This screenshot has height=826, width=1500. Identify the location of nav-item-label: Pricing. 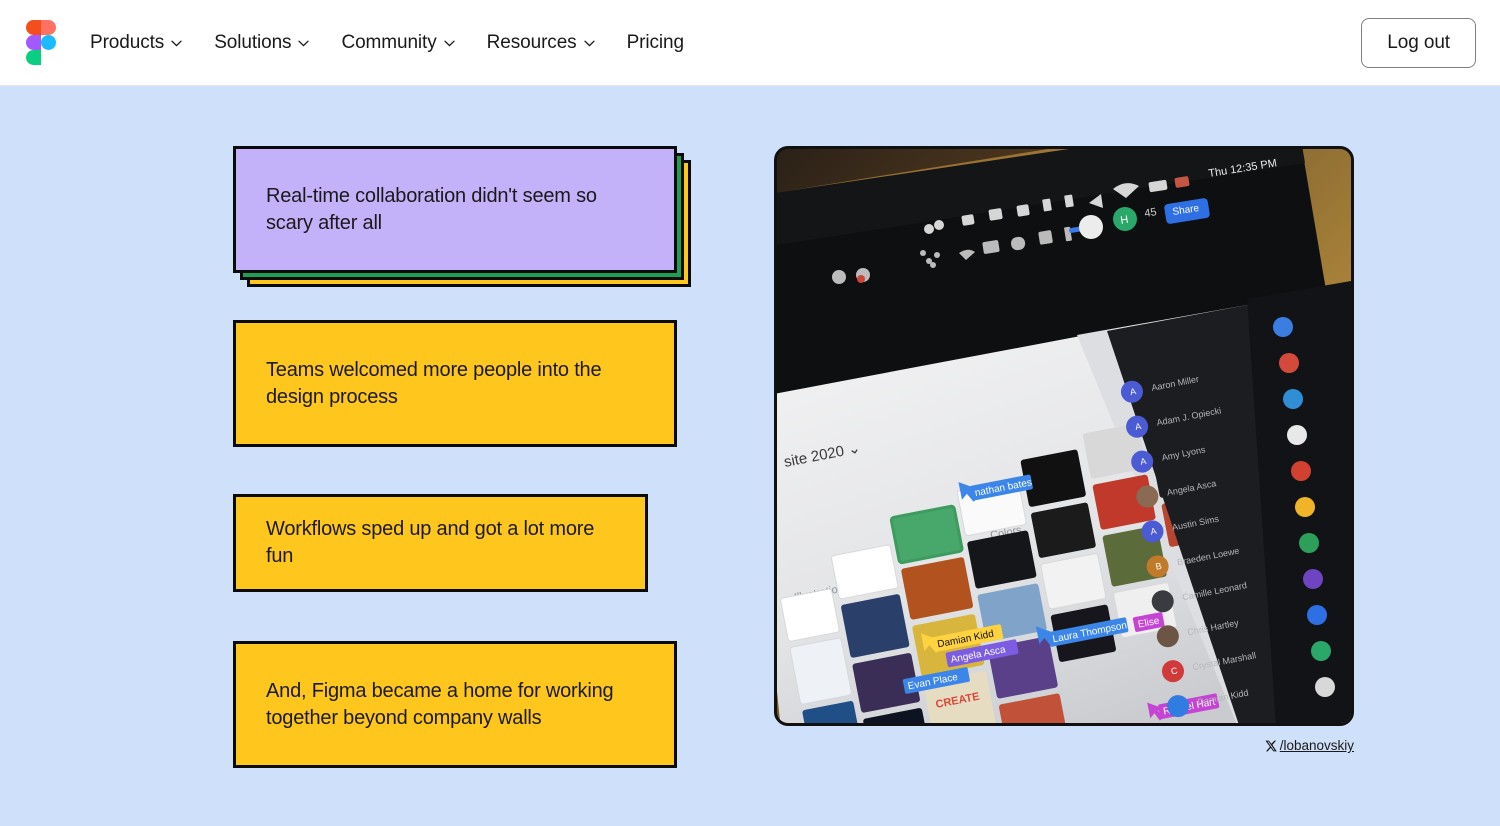
(655, 42).